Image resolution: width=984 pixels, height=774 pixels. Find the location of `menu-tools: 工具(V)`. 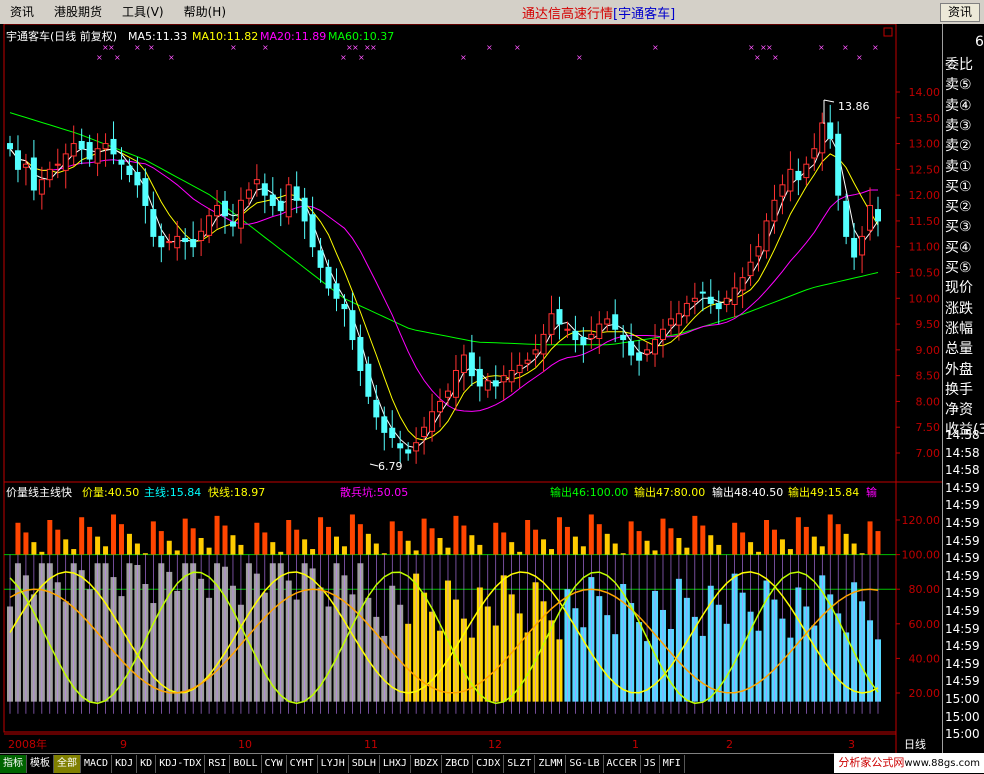

menu-tools: 工具(V) is located at coordinates (143, 12).